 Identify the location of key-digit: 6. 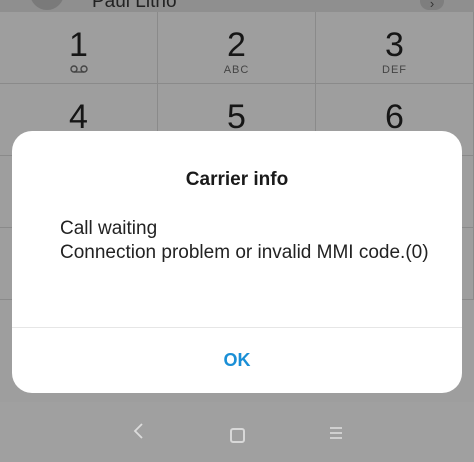
(394, 117).